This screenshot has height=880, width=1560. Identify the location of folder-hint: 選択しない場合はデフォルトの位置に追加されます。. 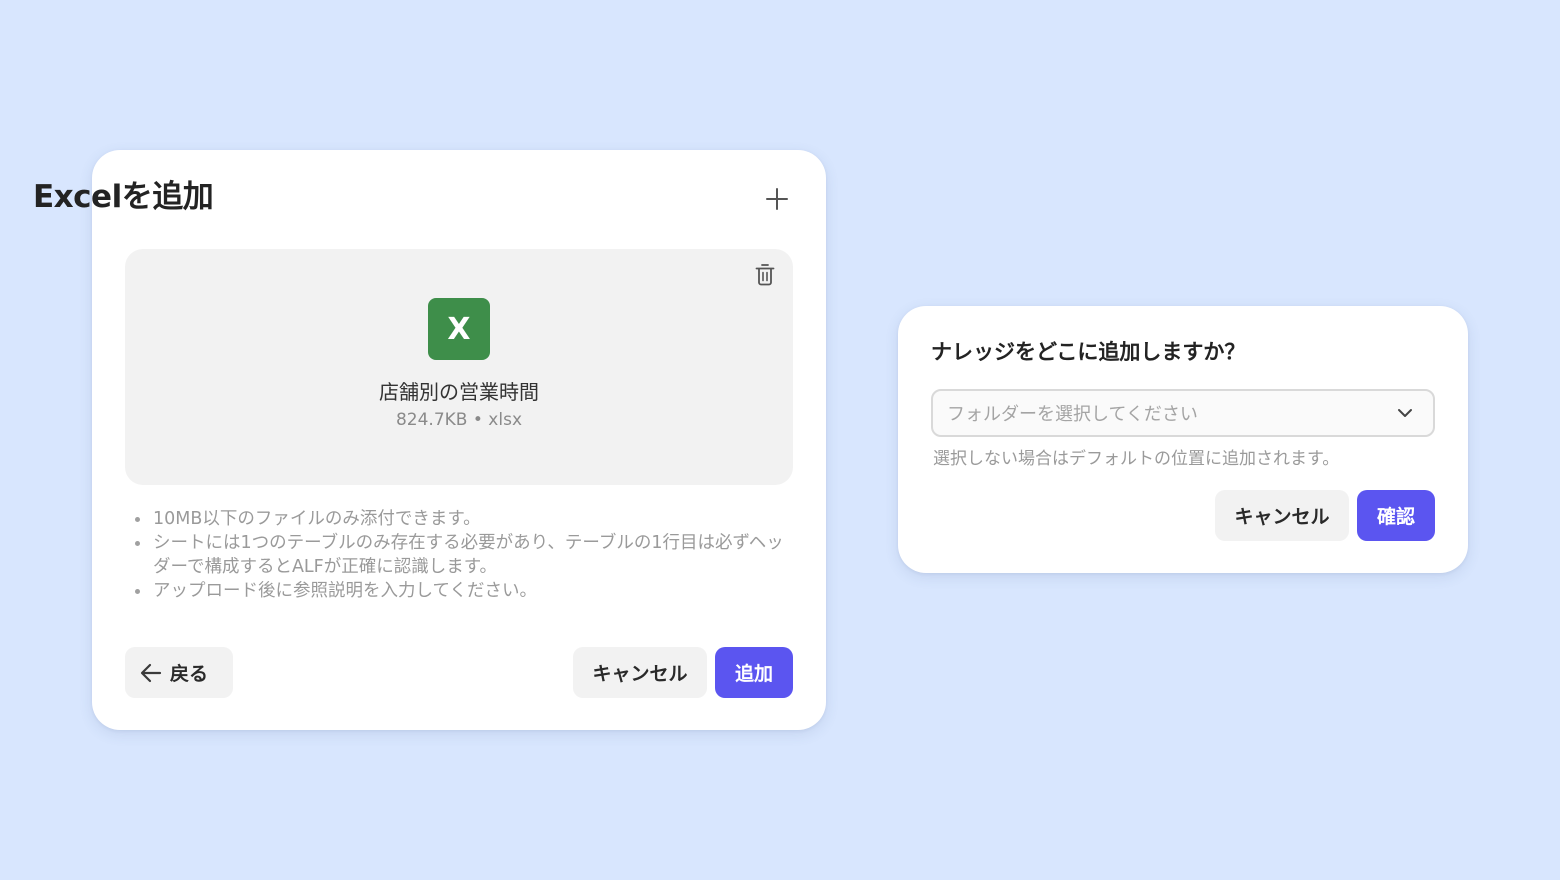
(1136, 459).